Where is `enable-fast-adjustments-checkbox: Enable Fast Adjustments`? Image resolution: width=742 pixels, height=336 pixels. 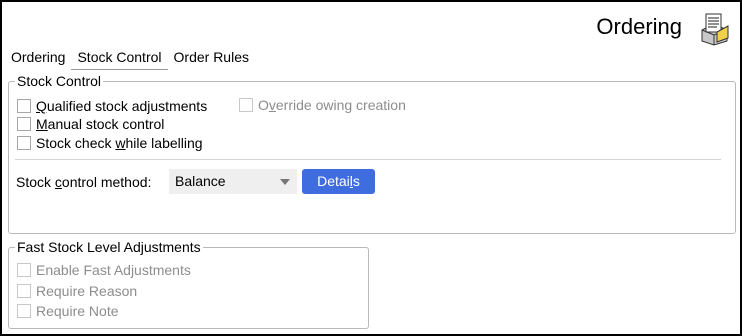 enable-fast-adjustments-checkbox: Enable Fast Adjustments is located at coordinates (104, 270).